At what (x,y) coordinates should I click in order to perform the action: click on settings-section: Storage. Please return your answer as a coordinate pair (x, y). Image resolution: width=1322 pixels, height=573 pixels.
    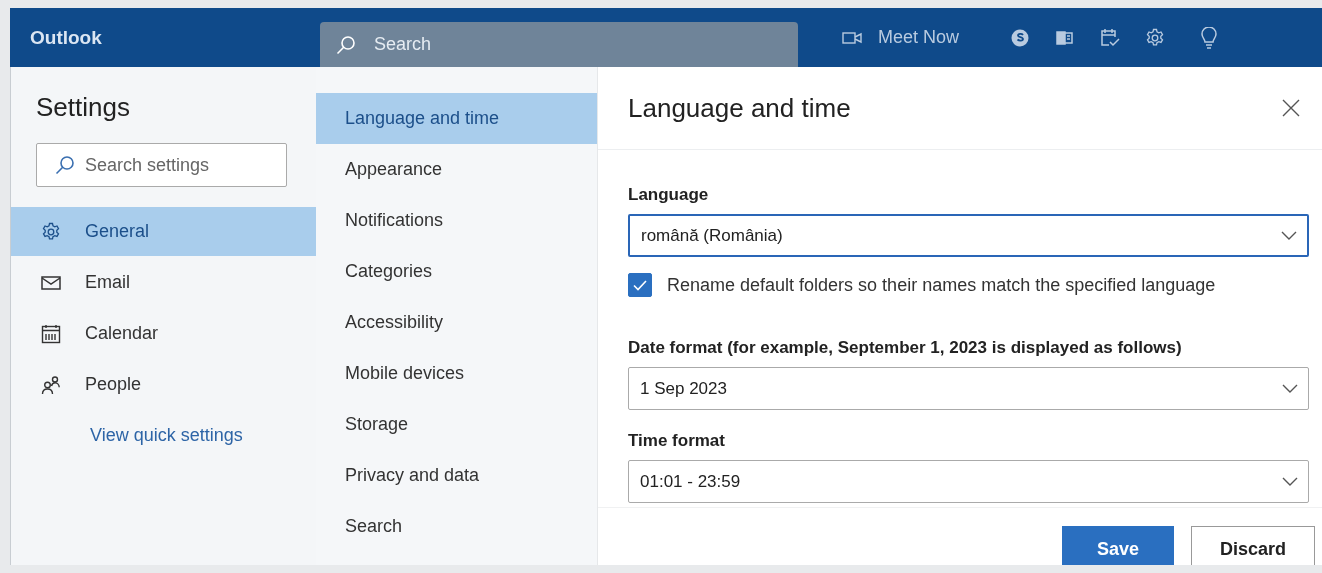
    Looking at the image, I should click on (456, 424).